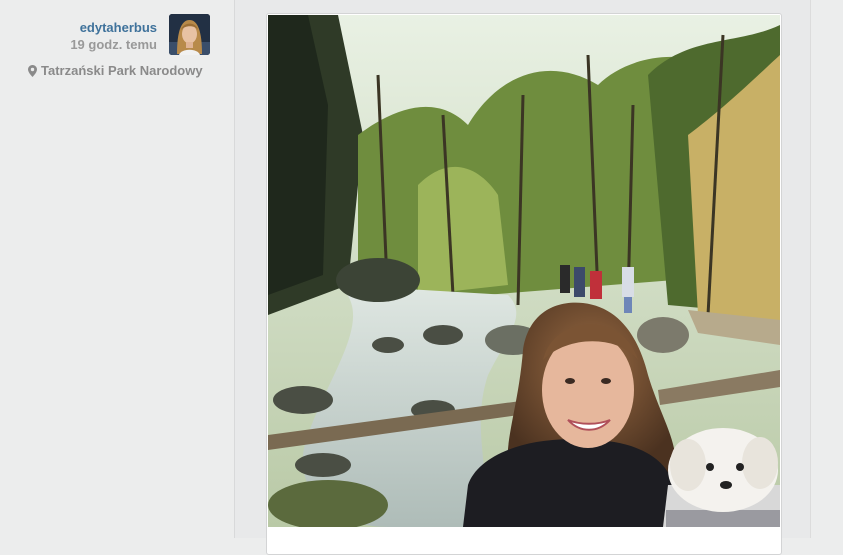 Image resolution: width=843 pixels, height=555 pixels. I want to click on username-link: edytaherbus, so click(118, 27).